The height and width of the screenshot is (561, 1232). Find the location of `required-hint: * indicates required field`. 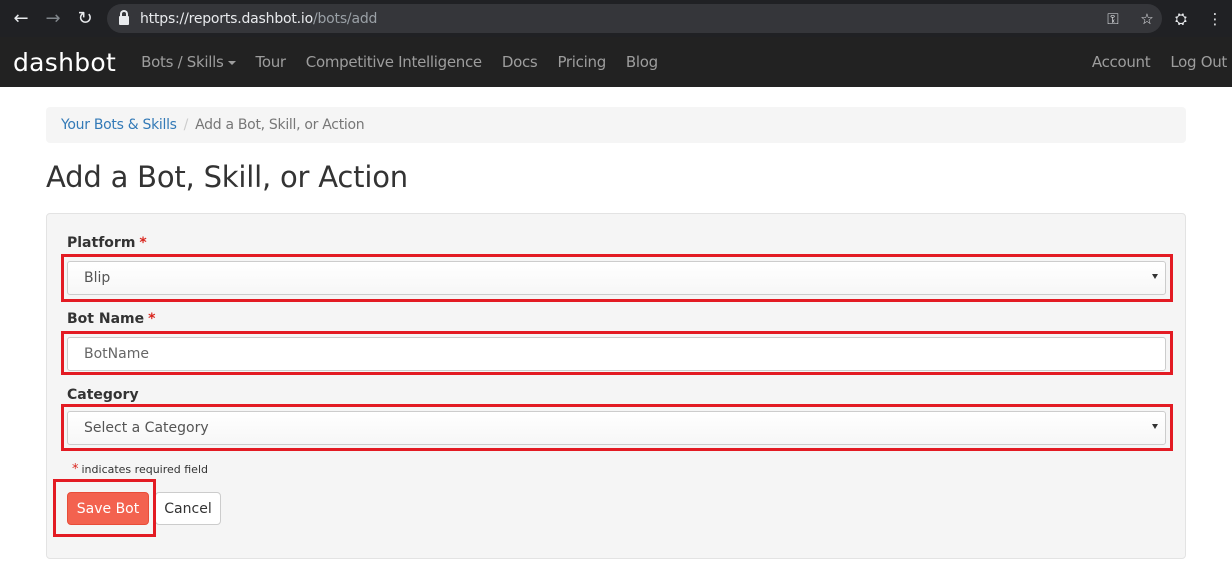

required-hint: * indicates required field is located at coordinates (140, 469).